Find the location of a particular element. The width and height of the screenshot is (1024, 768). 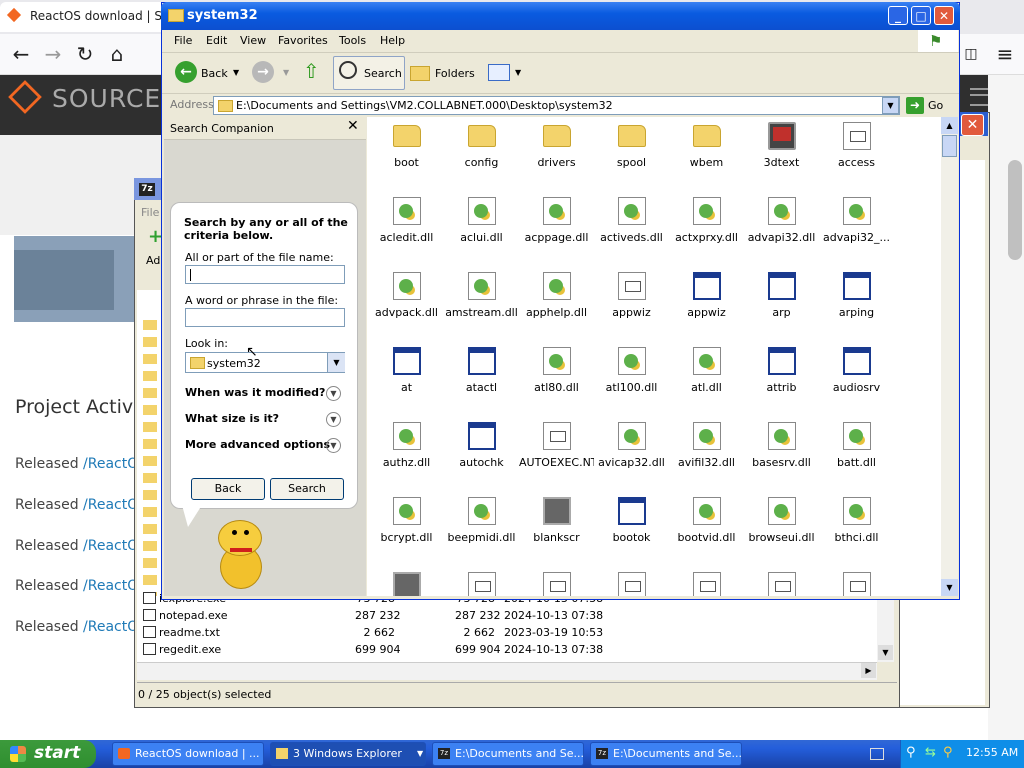

search-back-button: Back is located at coordinates (228, 489).